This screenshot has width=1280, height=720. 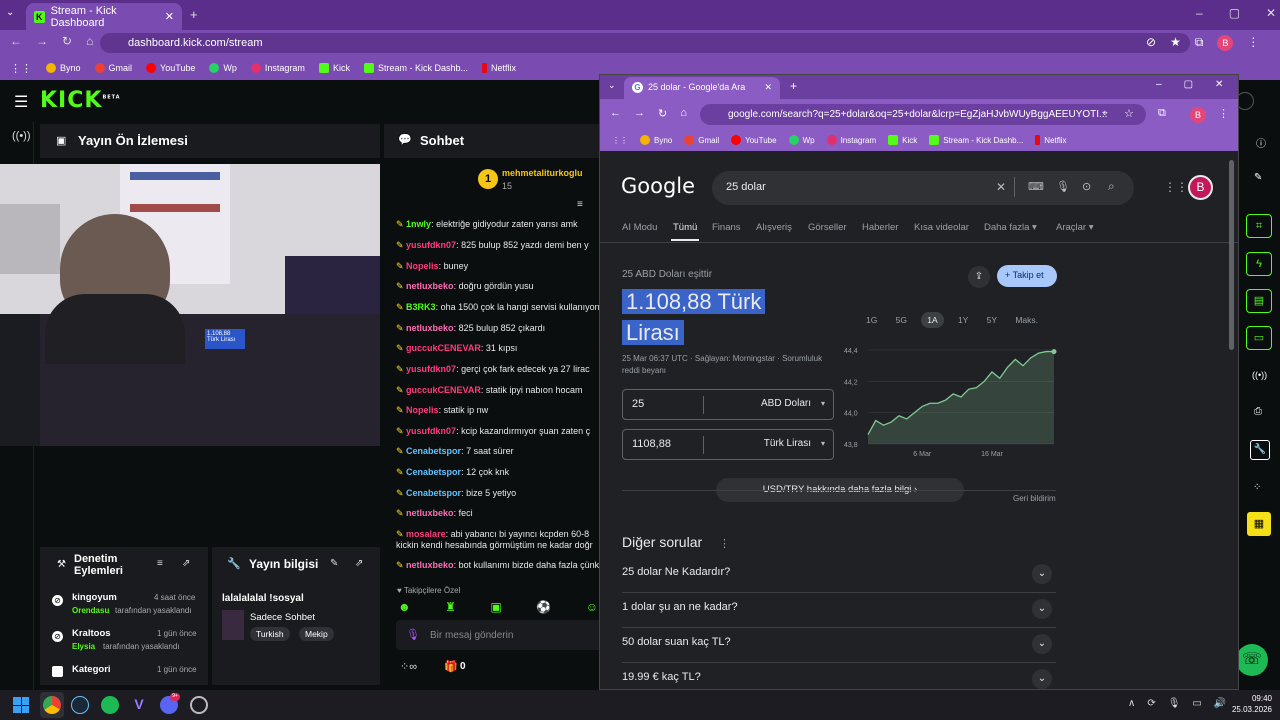 What do you see at coordinates (1259, 338) in the screenshot?
I see `chat-icon: ▭` at bounding box center [1259, 338].